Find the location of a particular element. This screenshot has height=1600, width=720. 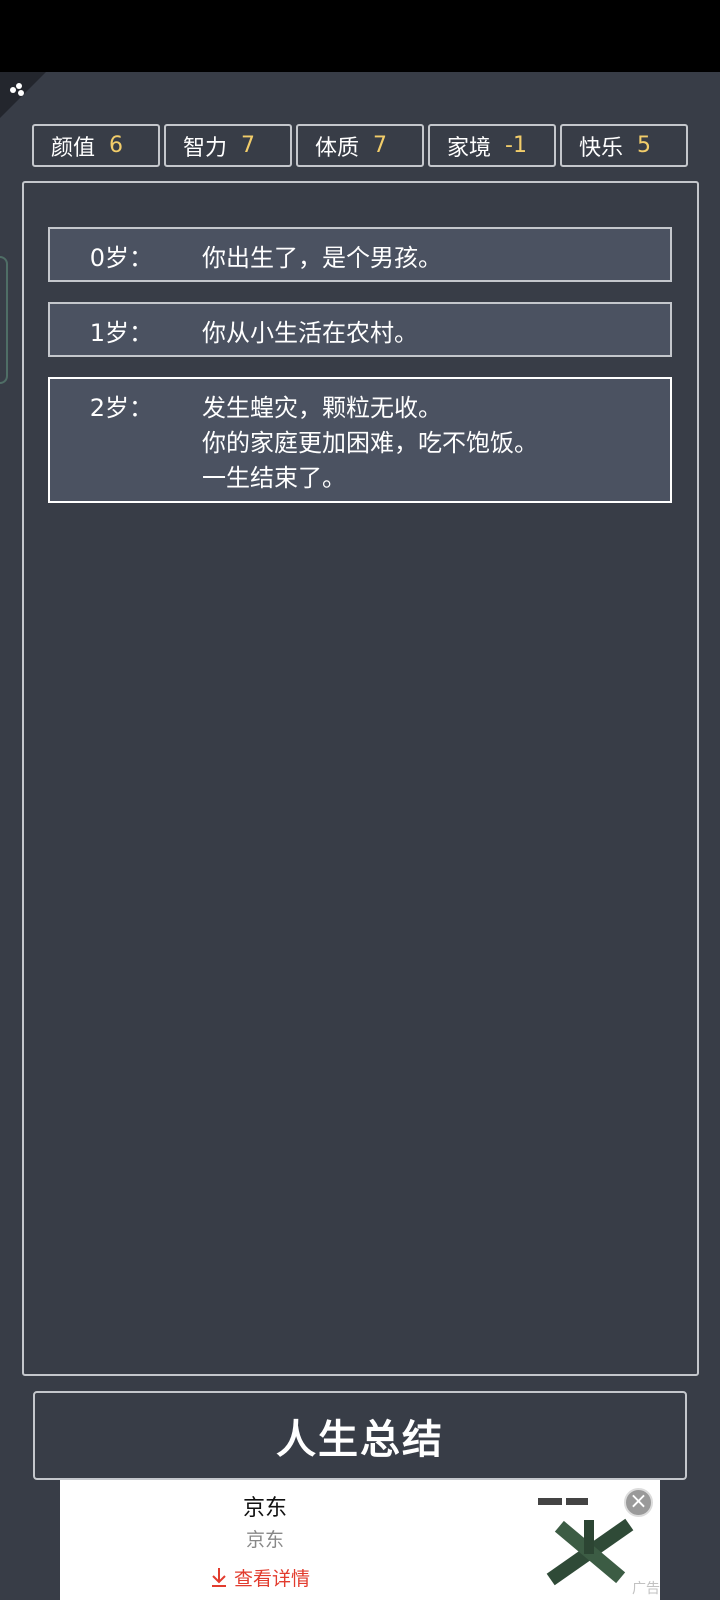

log-entry-age: 1岁： is located at coordinates (121, 333).